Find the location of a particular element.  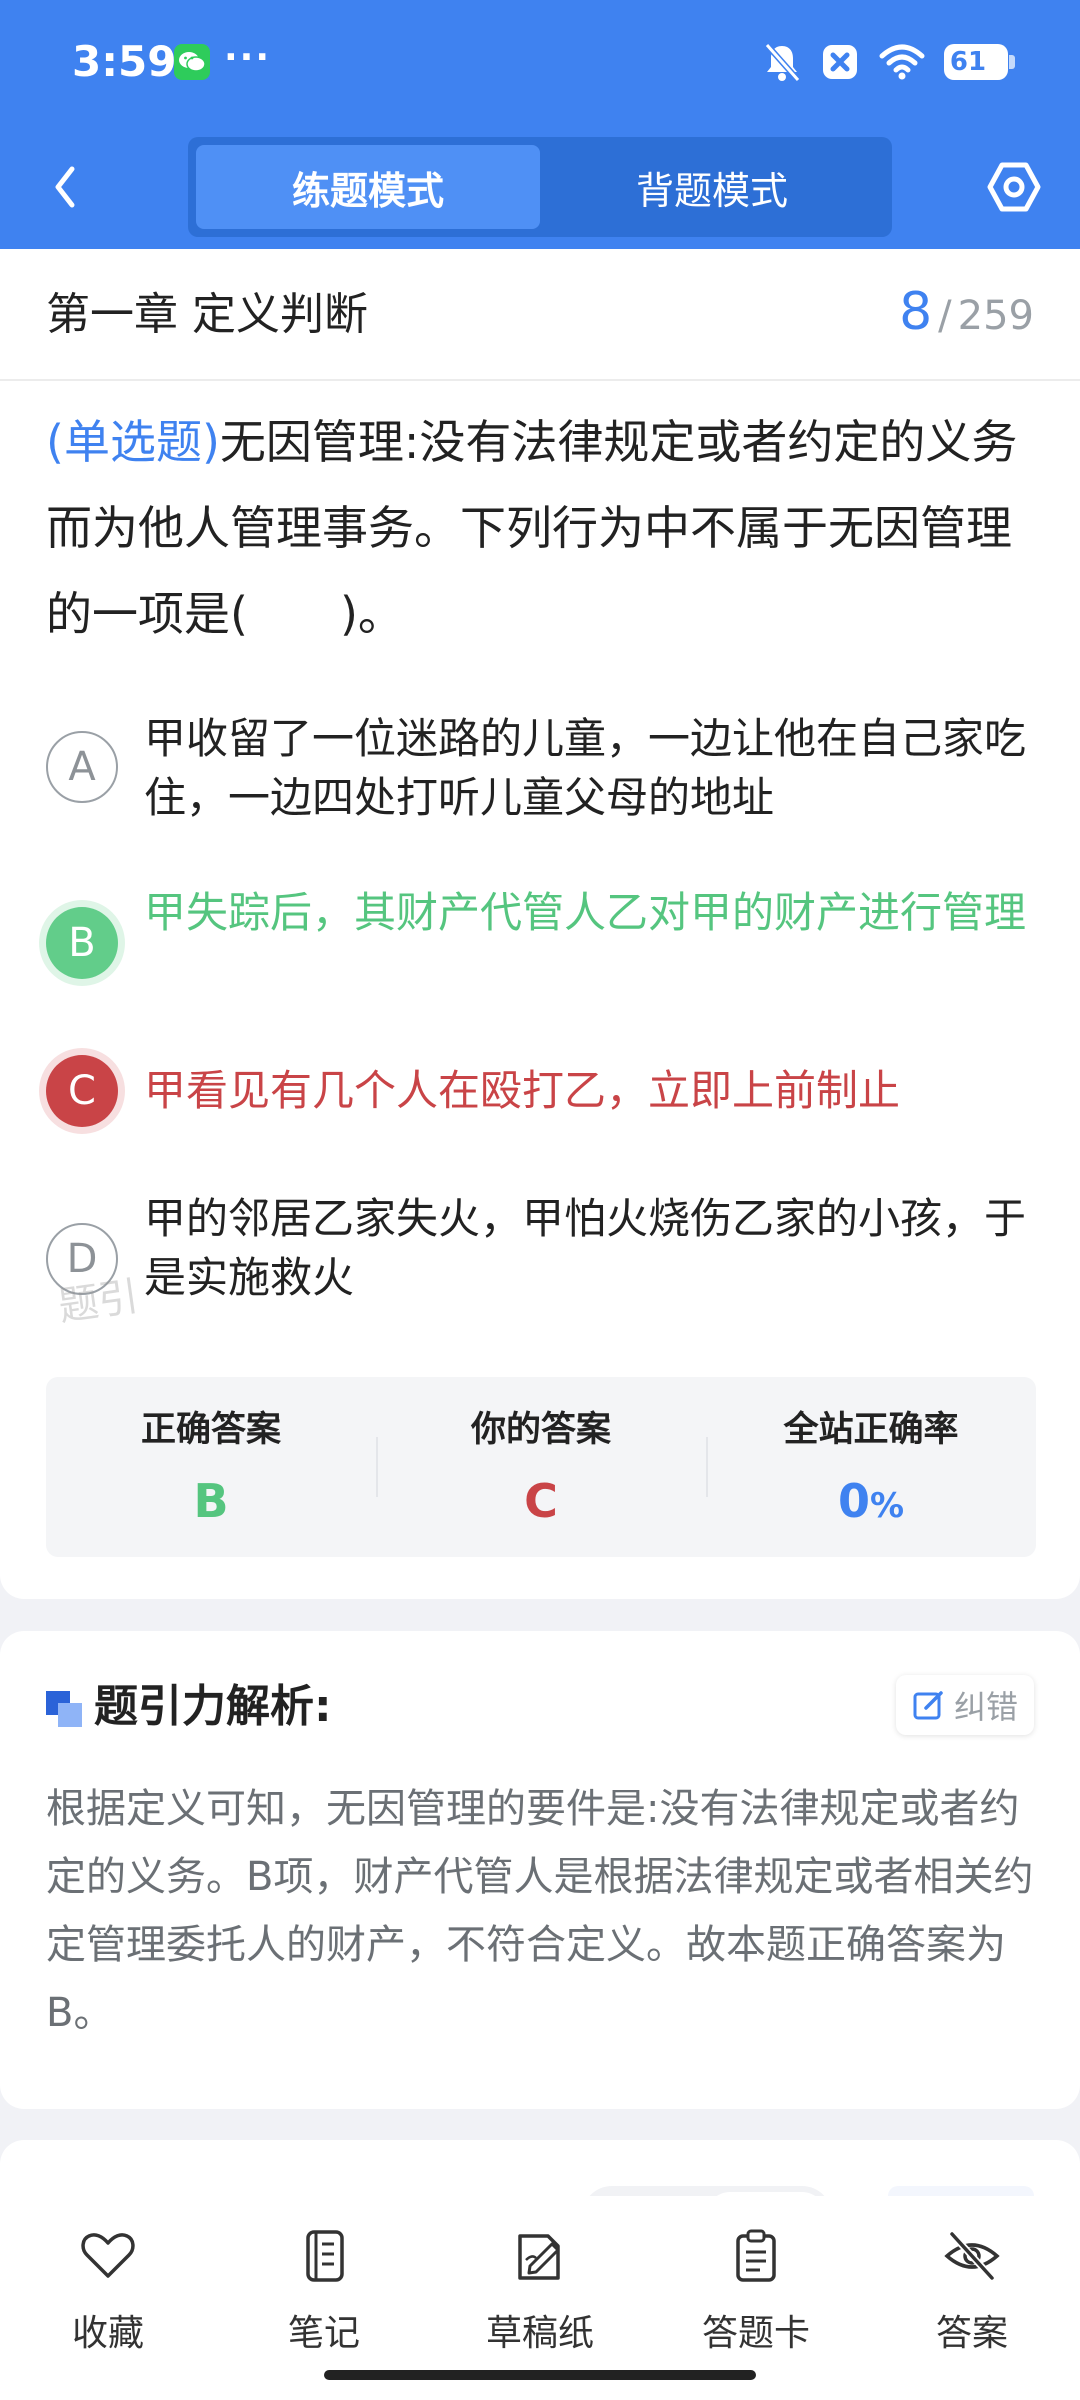

stat-correct-answer: 正确答案 B is located at coordinates (211, 1467).